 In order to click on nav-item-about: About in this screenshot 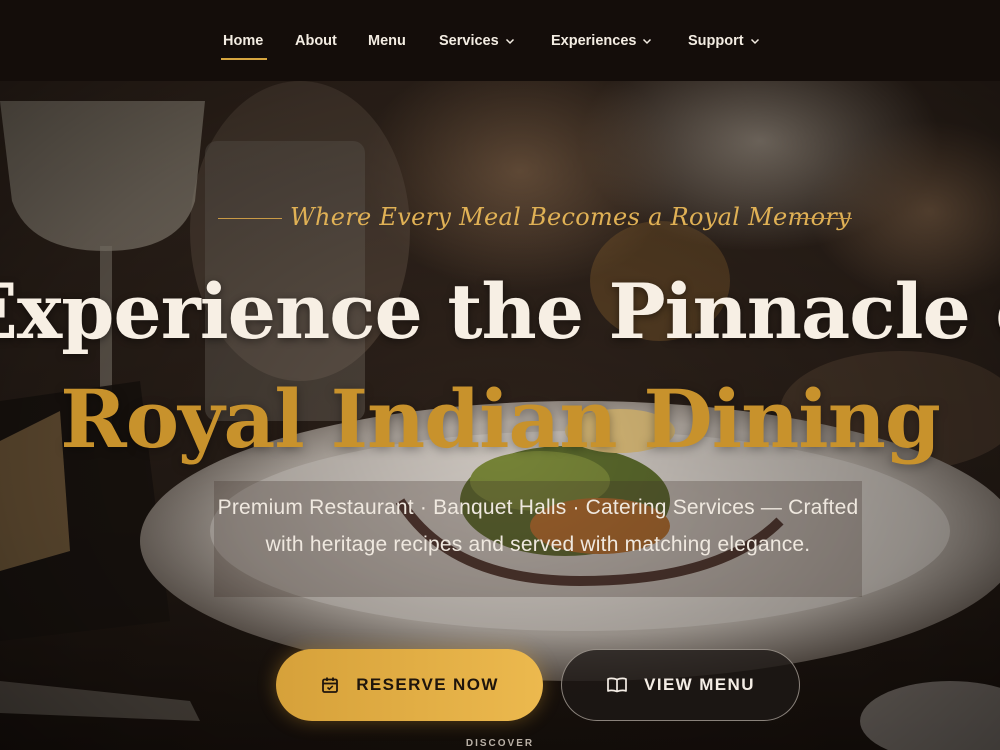, I will do `click(316, 41)`.